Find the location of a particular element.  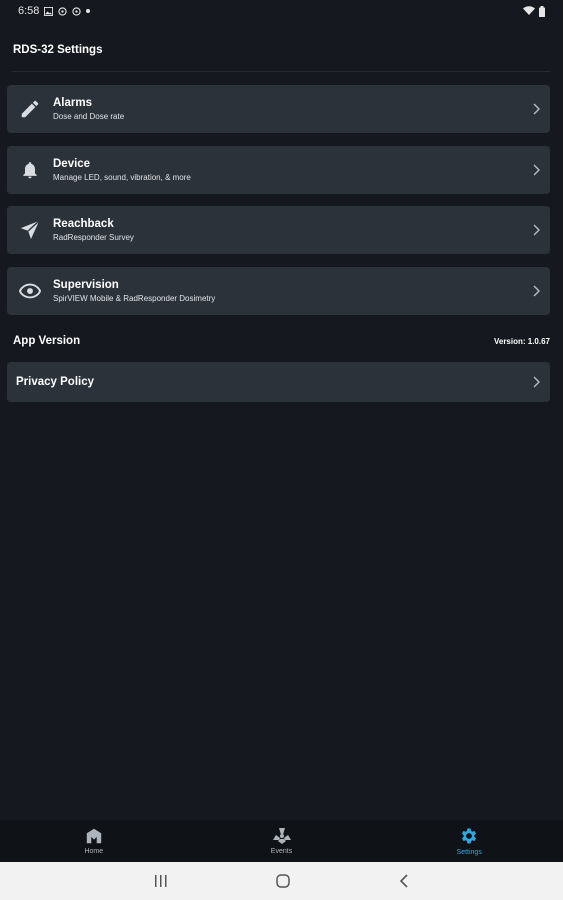

status-left: 6:58 is located at coordinates (54, 11).